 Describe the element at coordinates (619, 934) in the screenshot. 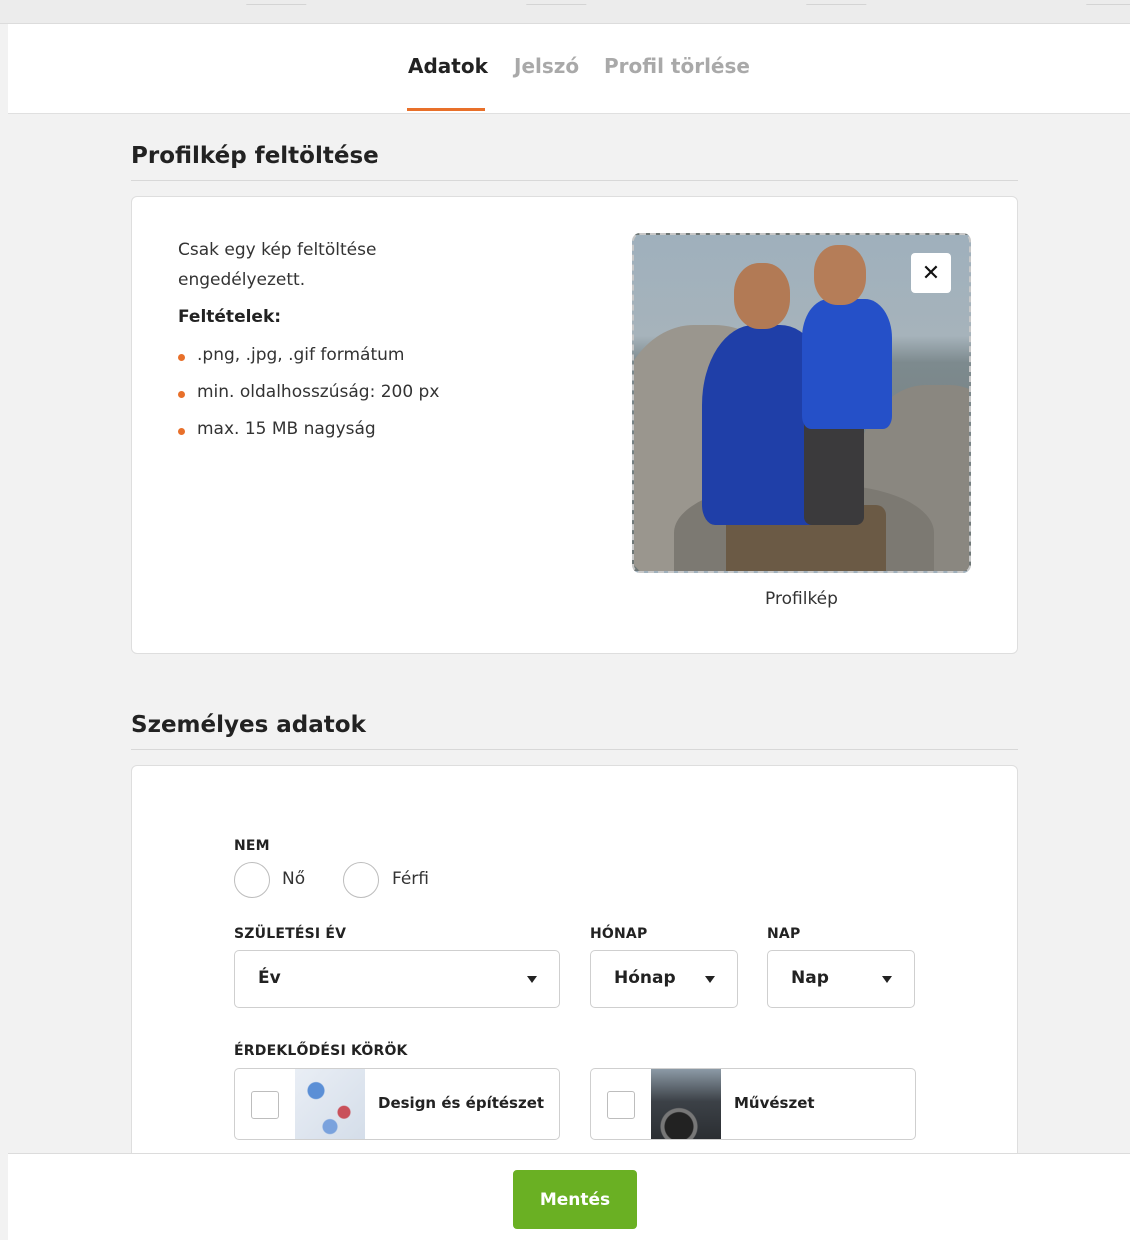

I see `month-label: HÓNAP` at that location.